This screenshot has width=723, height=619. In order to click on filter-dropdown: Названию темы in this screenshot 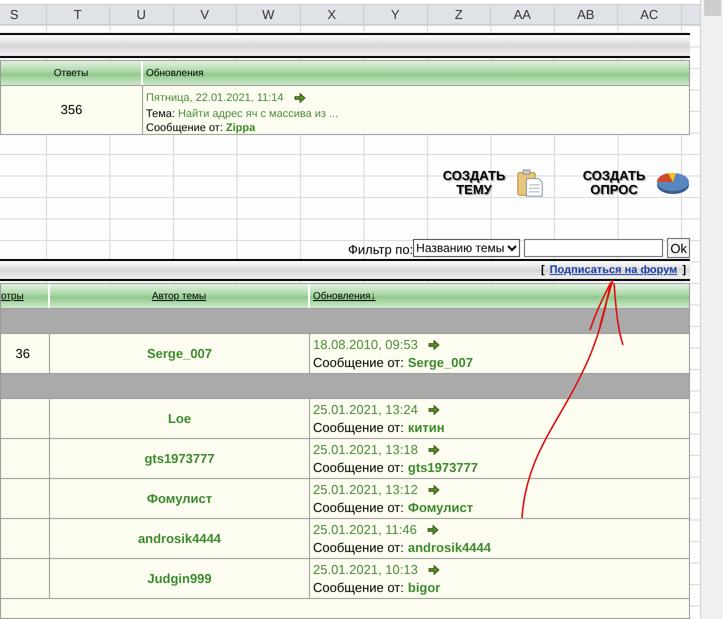, I will do `click(466, 248)`.